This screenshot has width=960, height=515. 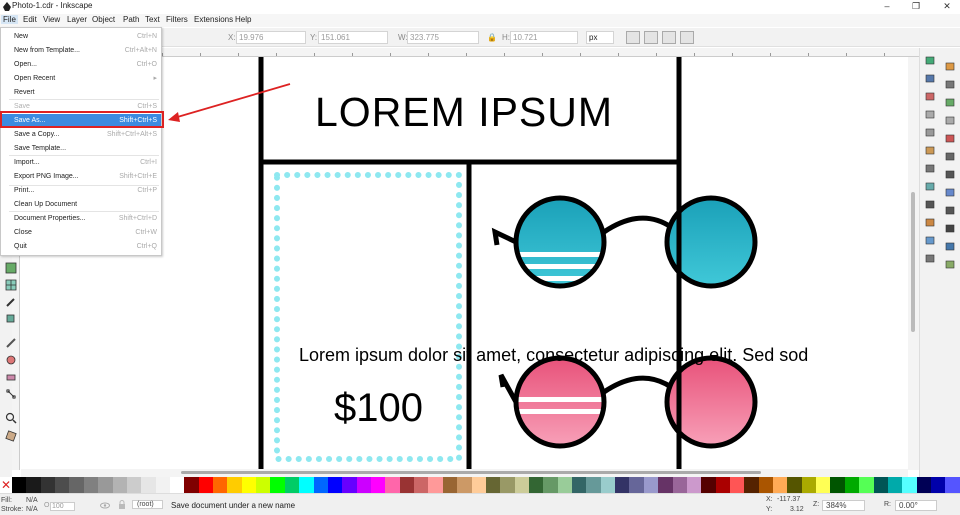 I want to click on menu-file: File, so click(x=9, y=19).